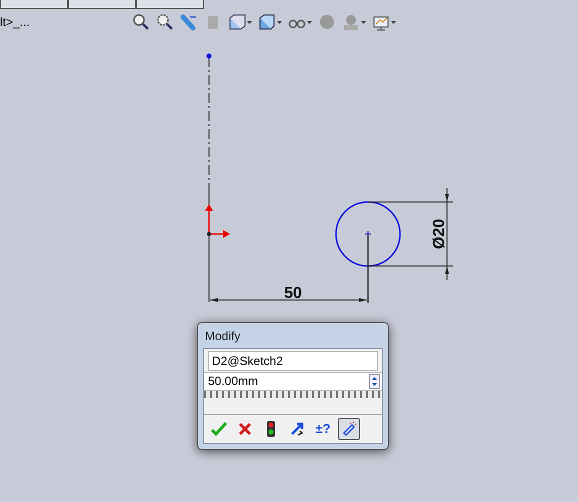  Describe the element at coordinates (223, 336) in the screenshot. I see `dialog-title: Modify` at that location.